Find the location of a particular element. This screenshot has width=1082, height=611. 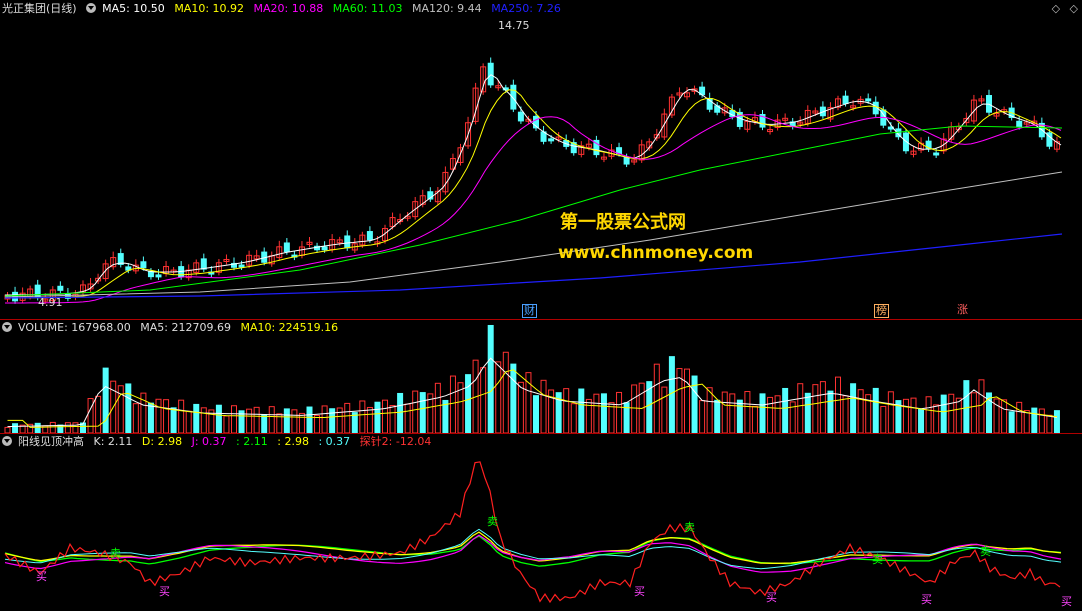

prev-diamond-icon: ◇ is located at coordinates (1056, 8).